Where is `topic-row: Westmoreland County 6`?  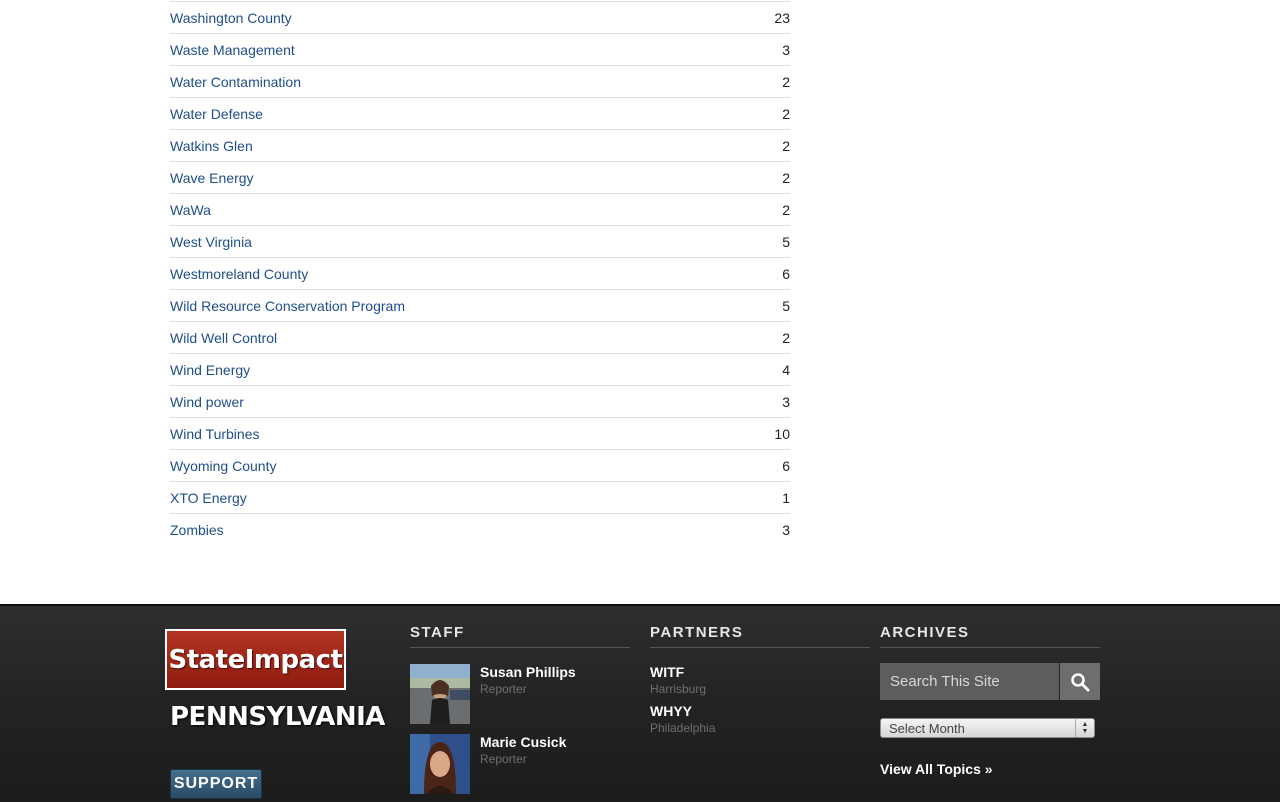
topic-row: Westmoreland County 6 is located at coordinates (480, 274).